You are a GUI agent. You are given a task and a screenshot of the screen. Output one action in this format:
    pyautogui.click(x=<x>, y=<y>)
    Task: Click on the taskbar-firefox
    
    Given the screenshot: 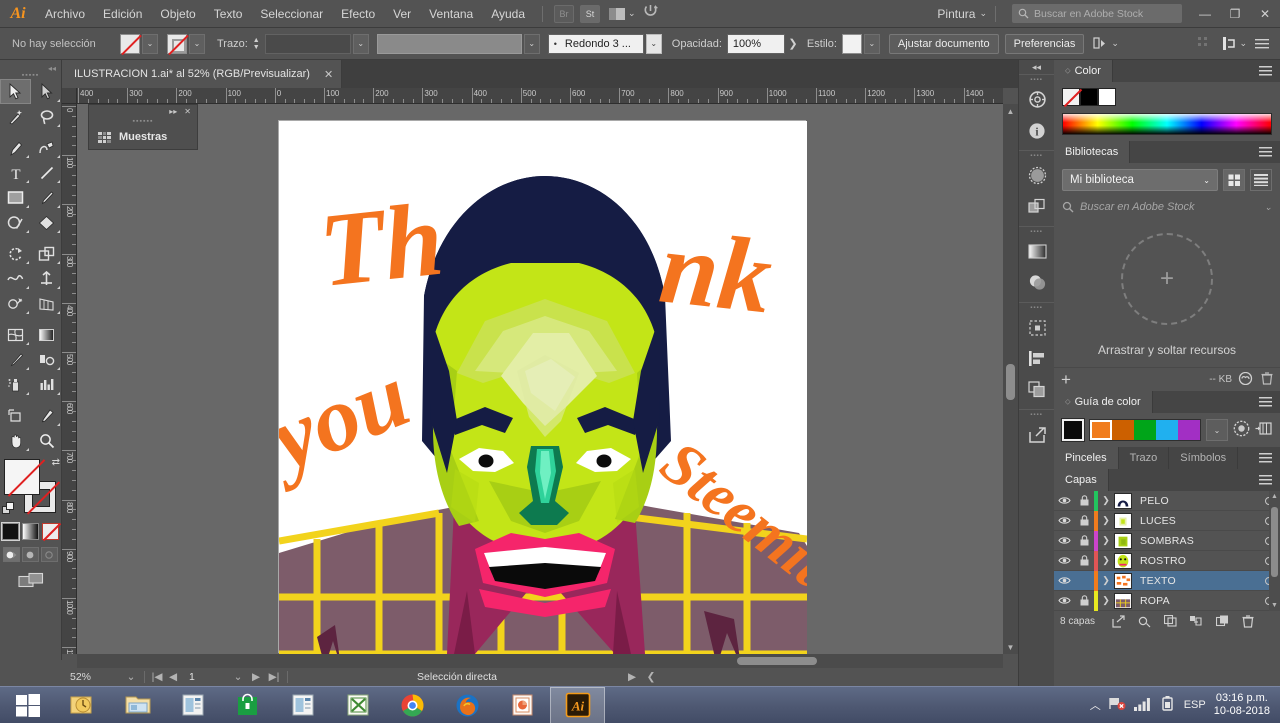 What is the action you would take?
    pyautogui.click(x=467, y=705)
    